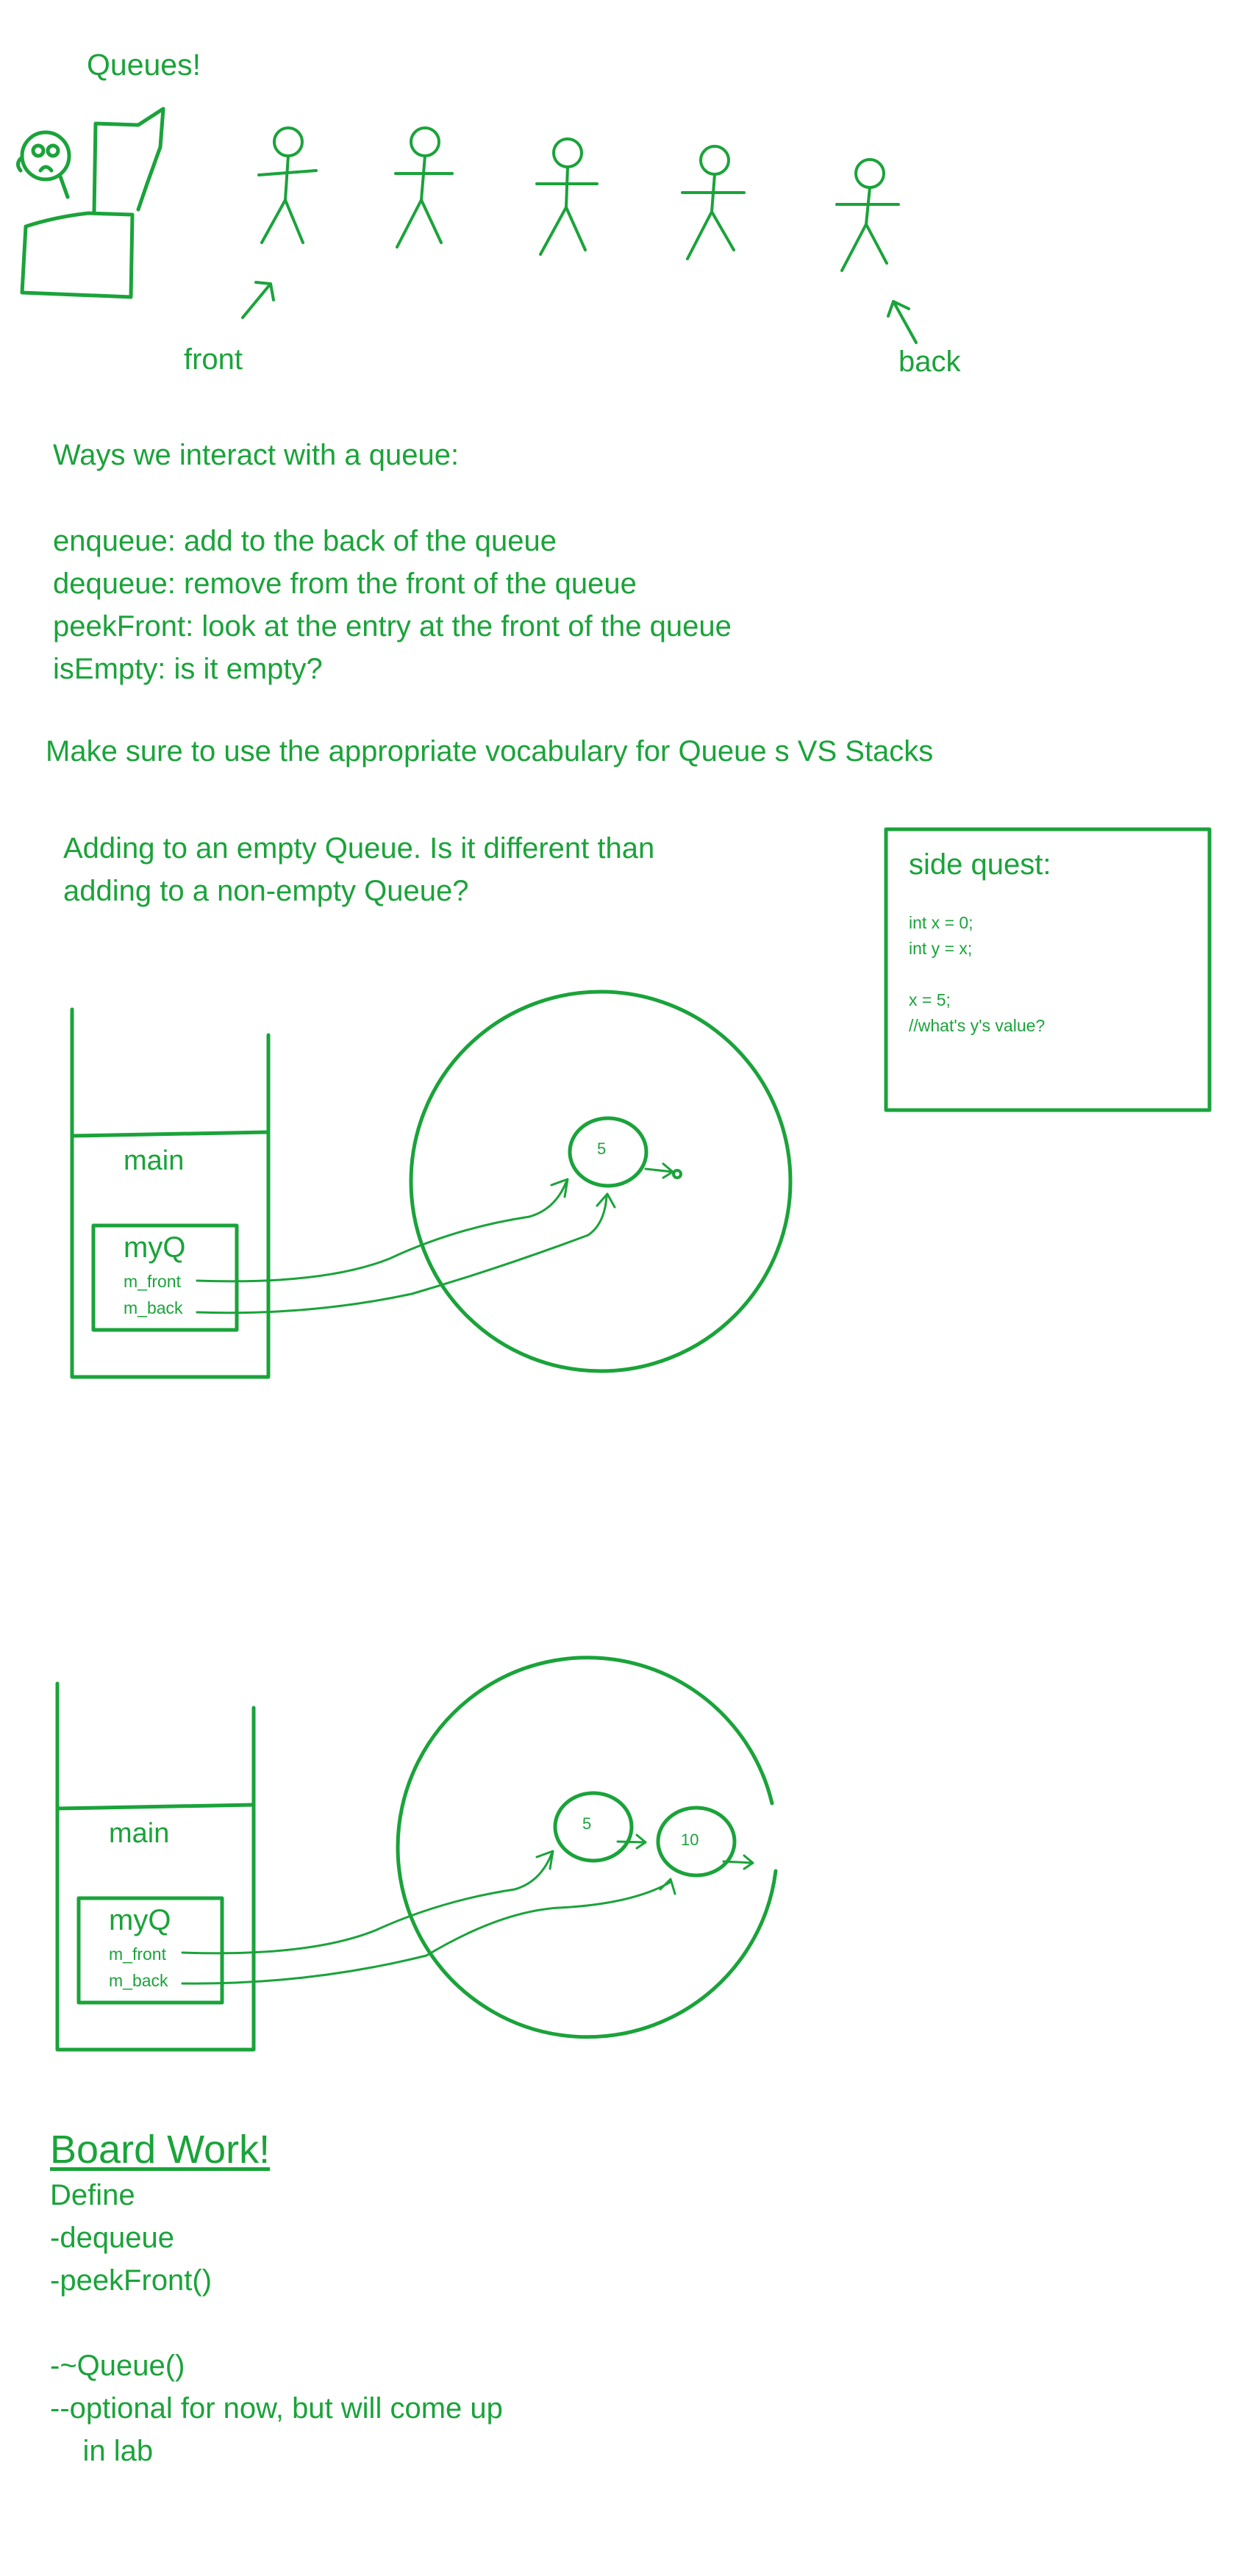 Image resolution: width=1247 pixels, height=2576 pixels. Describe the element at coordinates (140, 1920) in the screenshot. I see `diagram2-object-label: myQ` at that location.